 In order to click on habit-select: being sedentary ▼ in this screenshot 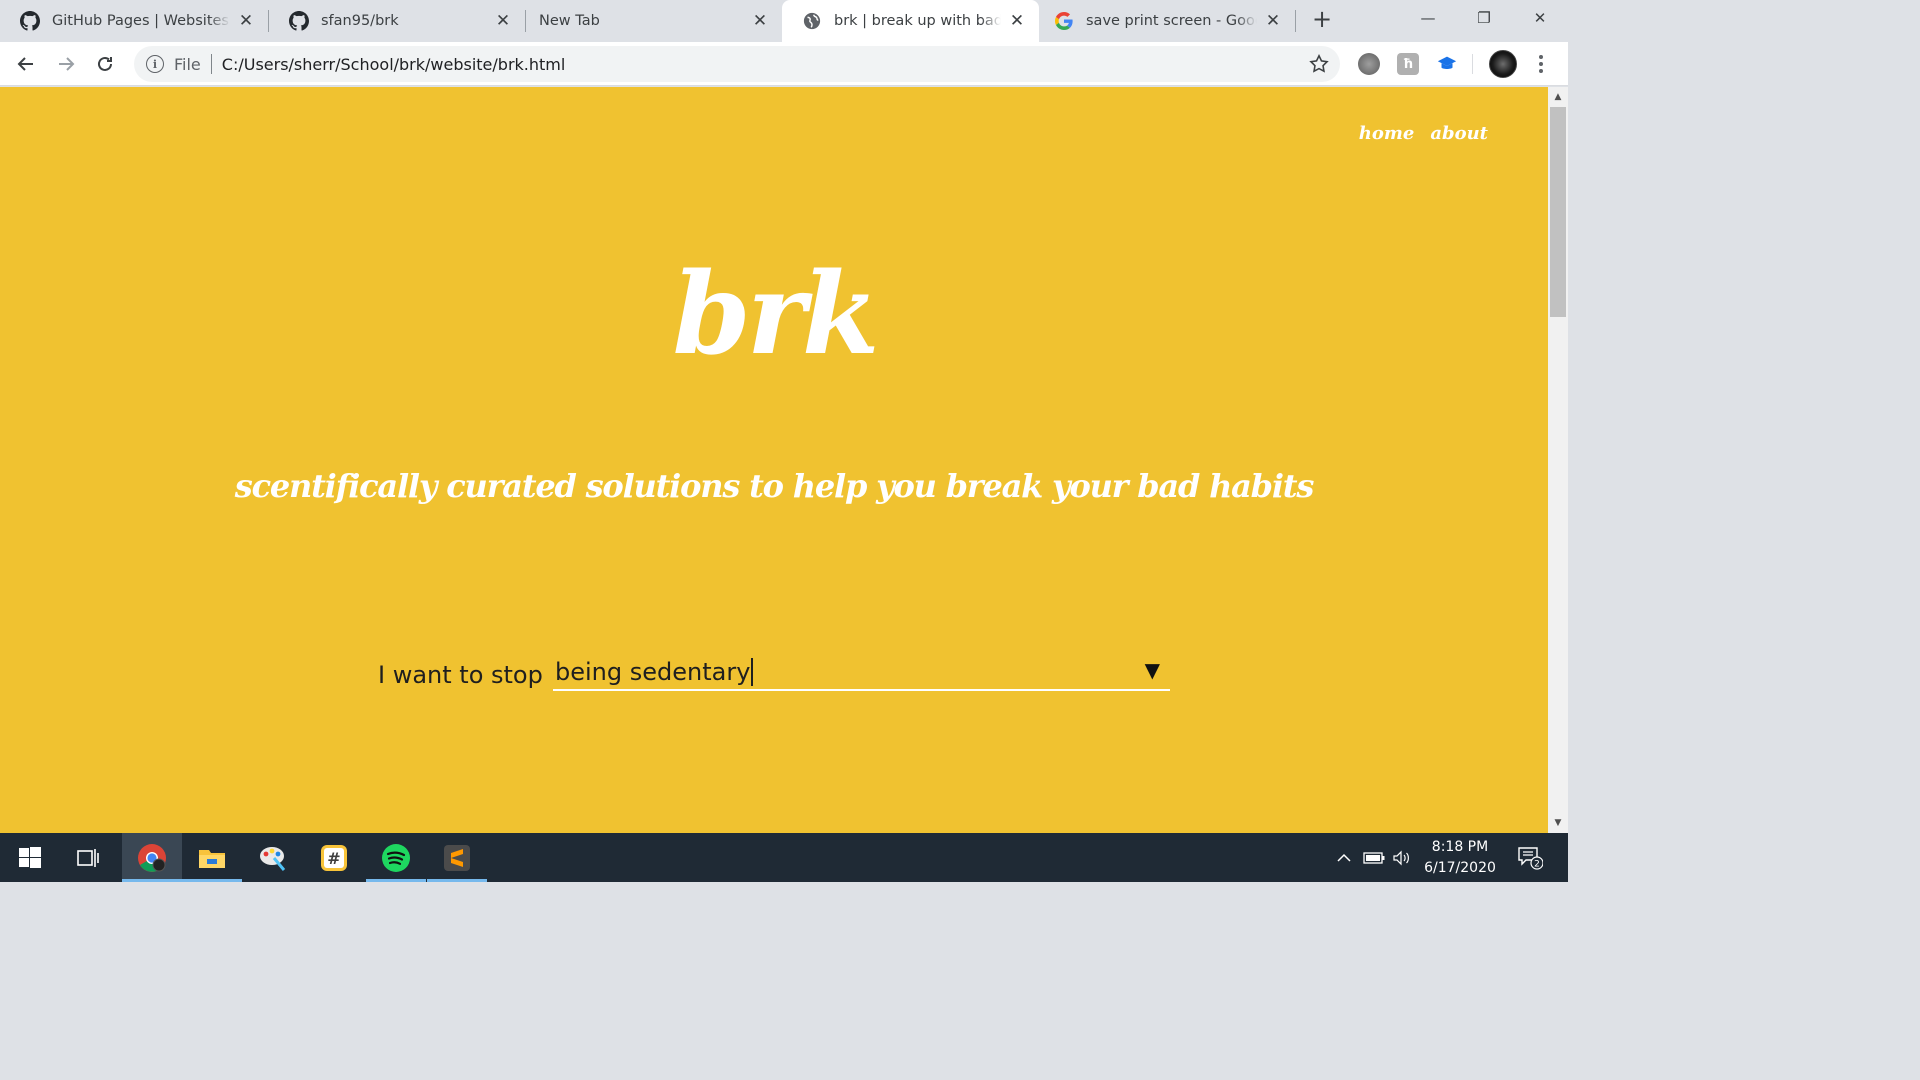, I will do `click(861, 673)`.